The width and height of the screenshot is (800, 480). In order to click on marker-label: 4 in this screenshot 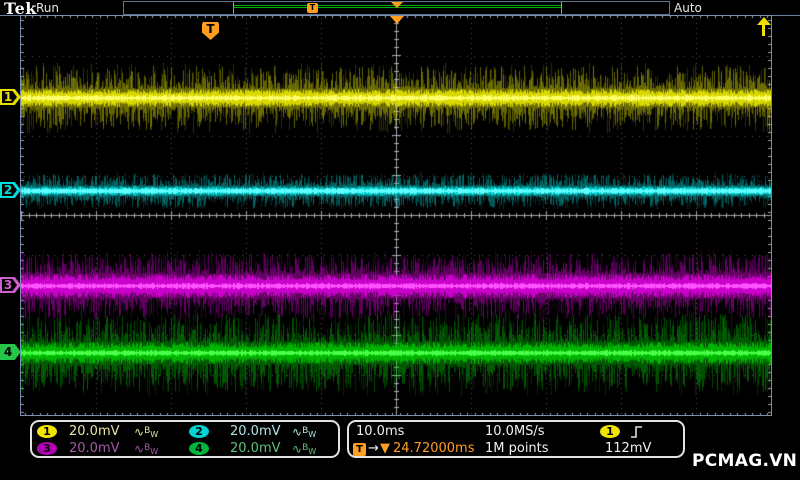, I will do `click(8, 352)`.